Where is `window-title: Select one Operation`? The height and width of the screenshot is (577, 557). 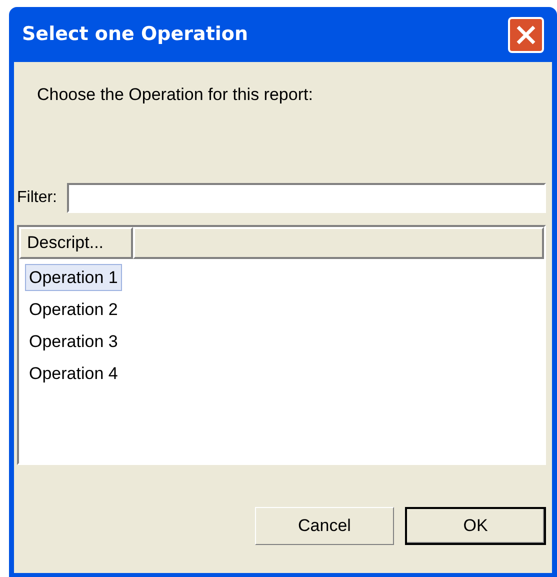
window-title: Select one Operation is located at coordinates (135, 35).